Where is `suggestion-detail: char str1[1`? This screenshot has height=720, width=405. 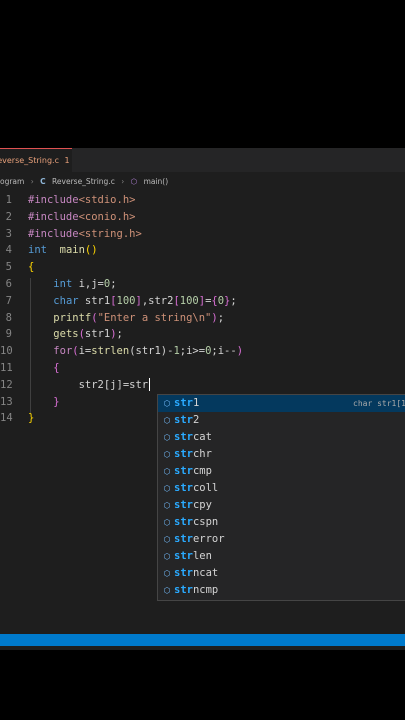
suggestion-detail: char str1[1 is located at coordinates (379, 403).